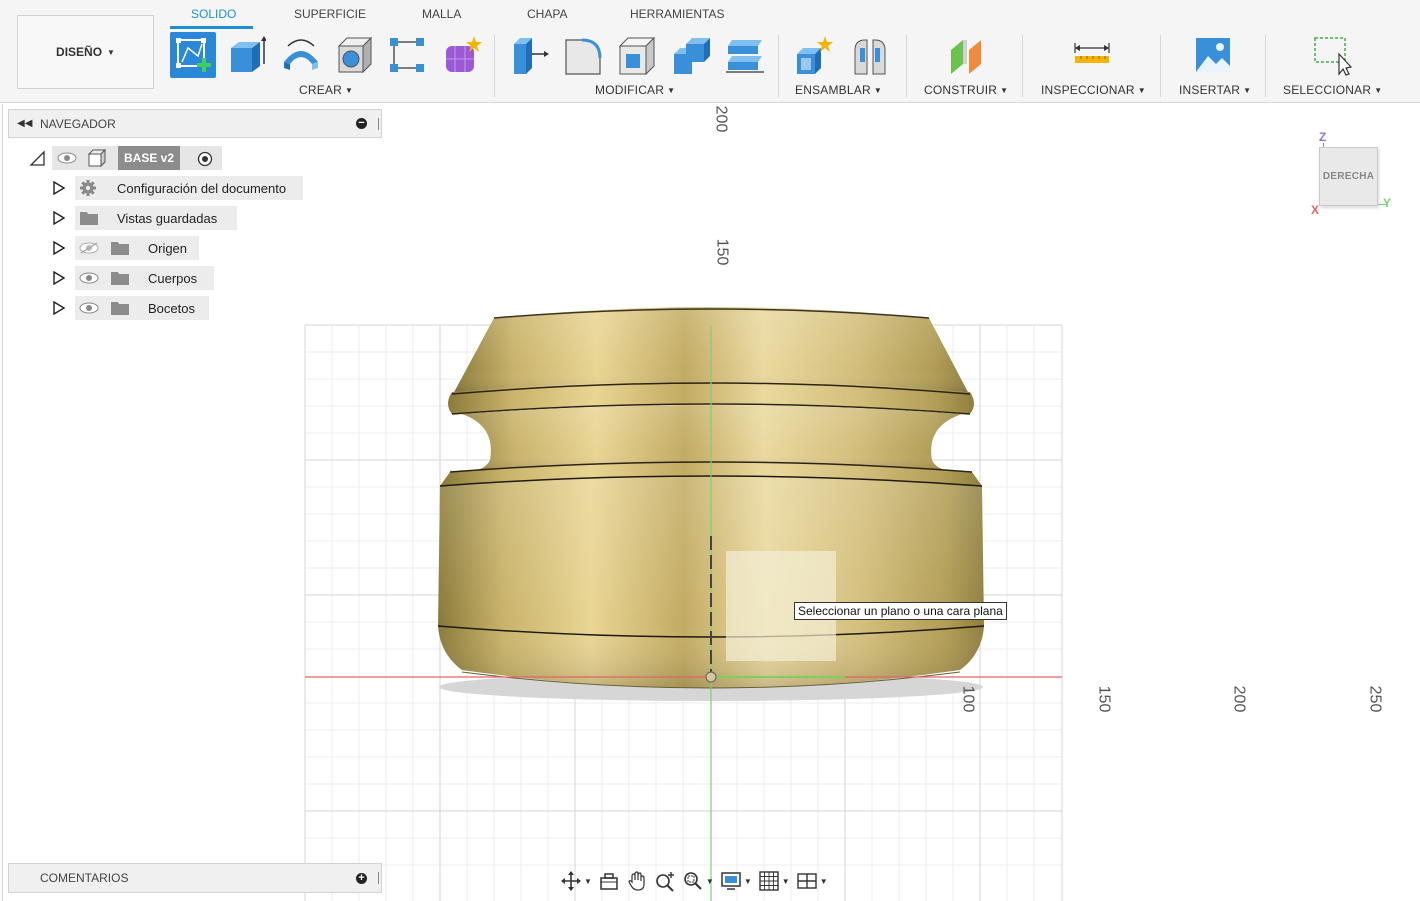 This screenshot has width=1420, height=901. What do you see at coordinates (195, 123) in the screenshot?
I see `browser-panel-header: ◀◀ NAVEGADOR −` at bounding box center [195, 123].